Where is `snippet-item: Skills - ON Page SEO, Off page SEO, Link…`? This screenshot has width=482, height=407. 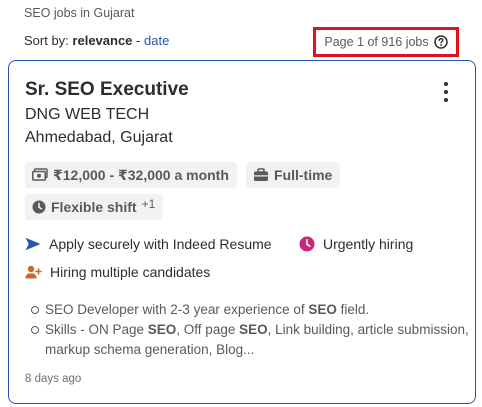
snippet-item: Skills - ON Page SEO, Off page SEO, Link… is located at coordinates (249, 340).